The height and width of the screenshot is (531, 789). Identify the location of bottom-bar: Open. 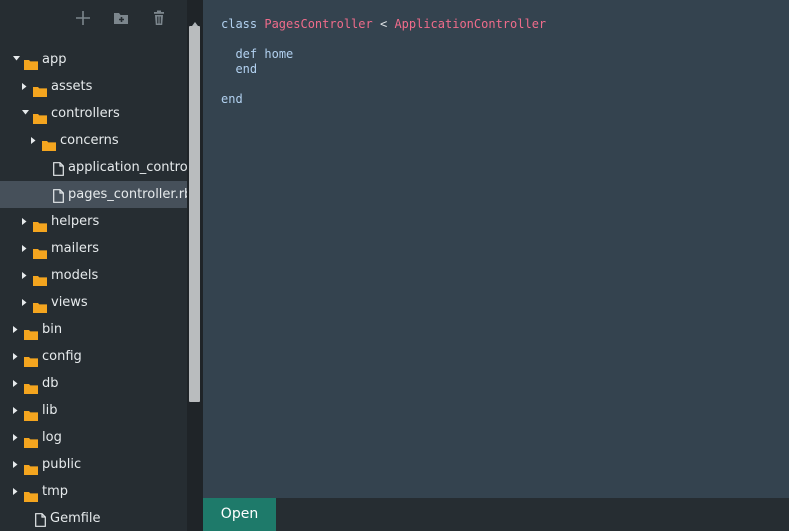
(496, 514).